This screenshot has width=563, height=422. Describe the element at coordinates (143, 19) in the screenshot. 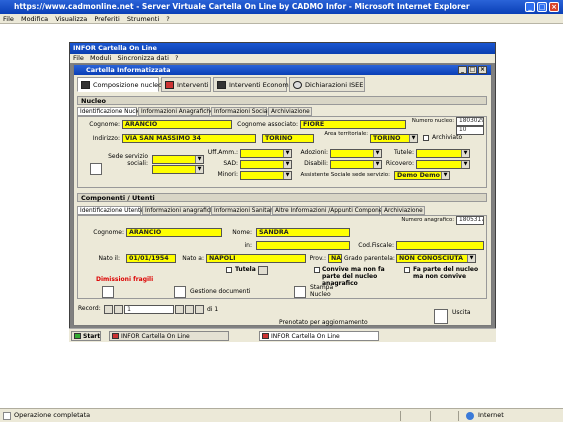

I see `menu-strumenti: Strumenti` at that location.